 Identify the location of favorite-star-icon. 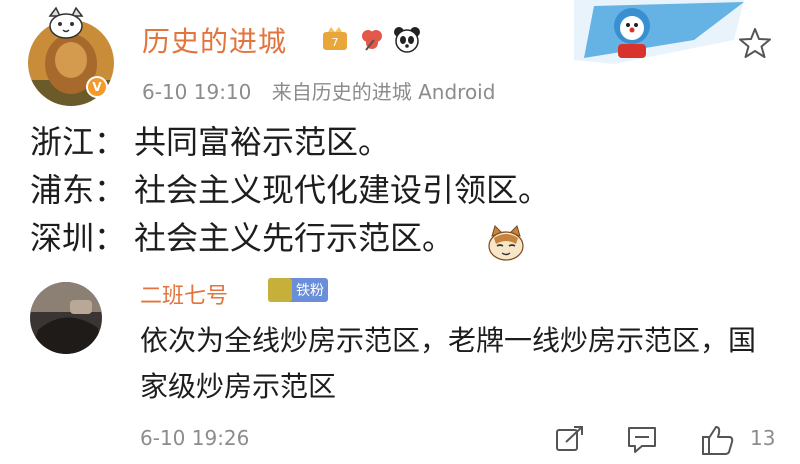
(755, 45).